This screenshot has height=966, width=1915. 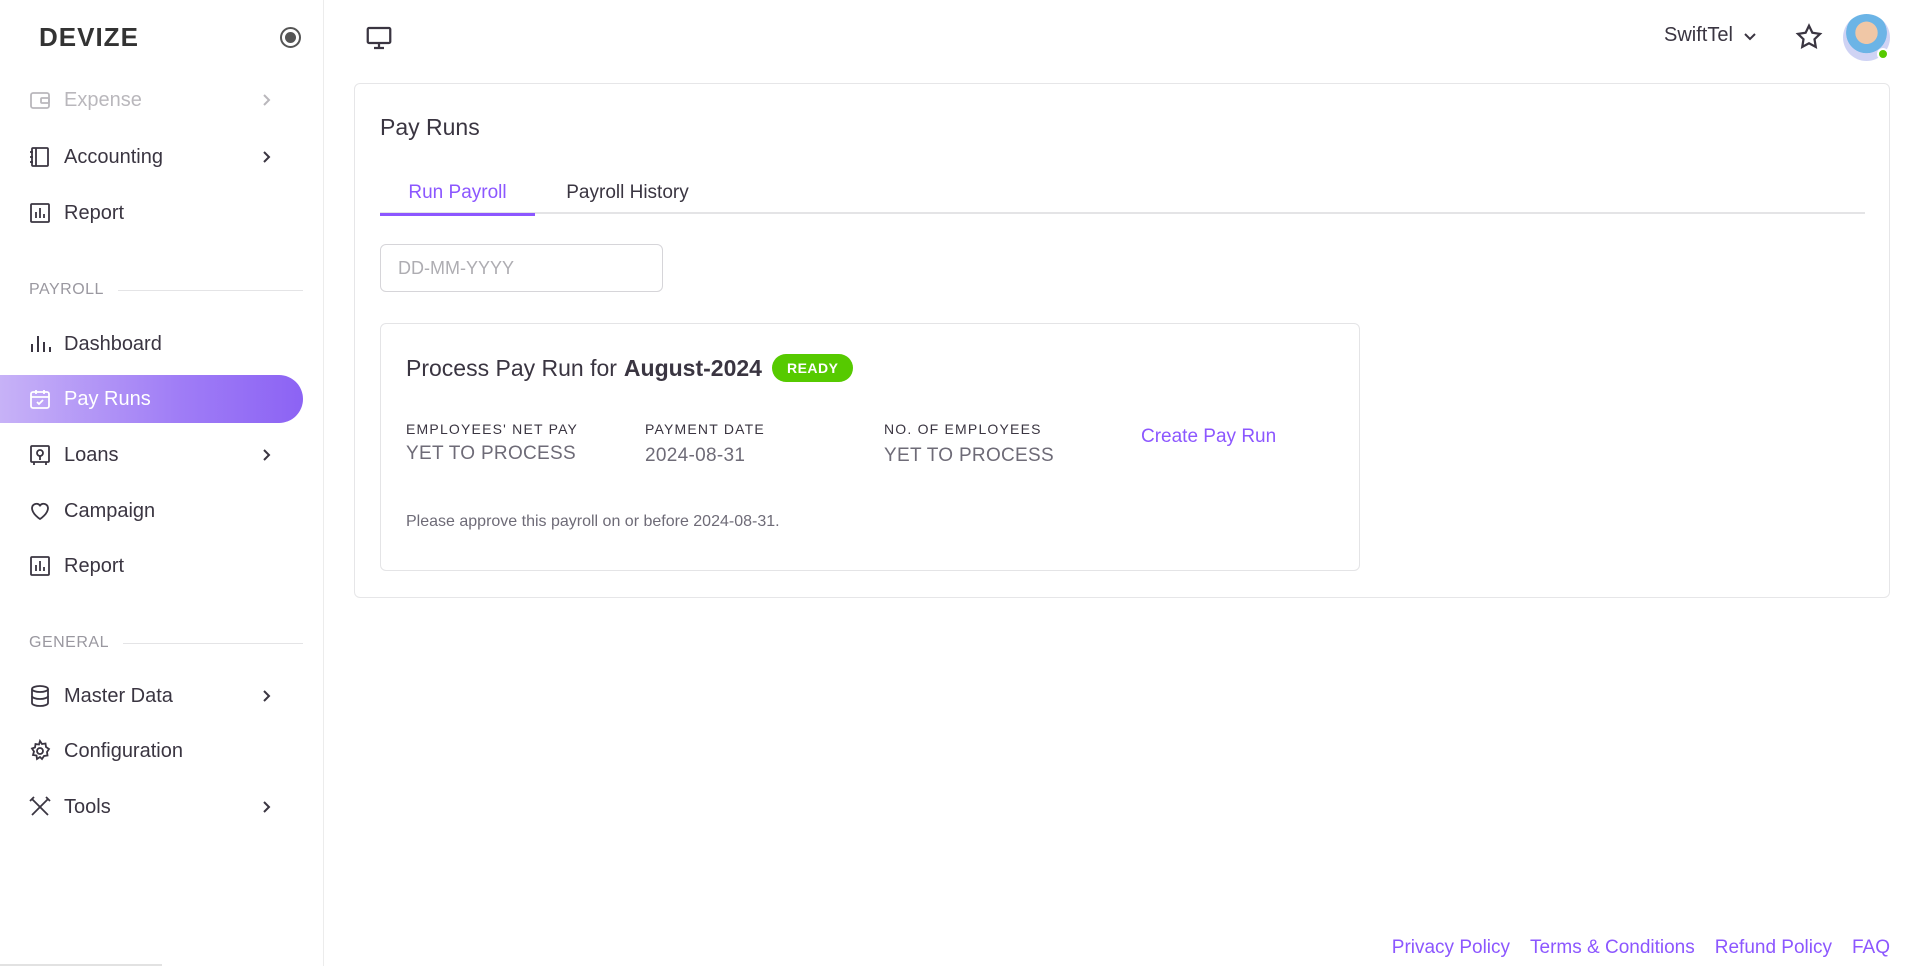 I want to click on pay-run-title: Process Pay Run for August-2024 READY, so click(x=630, y=368).